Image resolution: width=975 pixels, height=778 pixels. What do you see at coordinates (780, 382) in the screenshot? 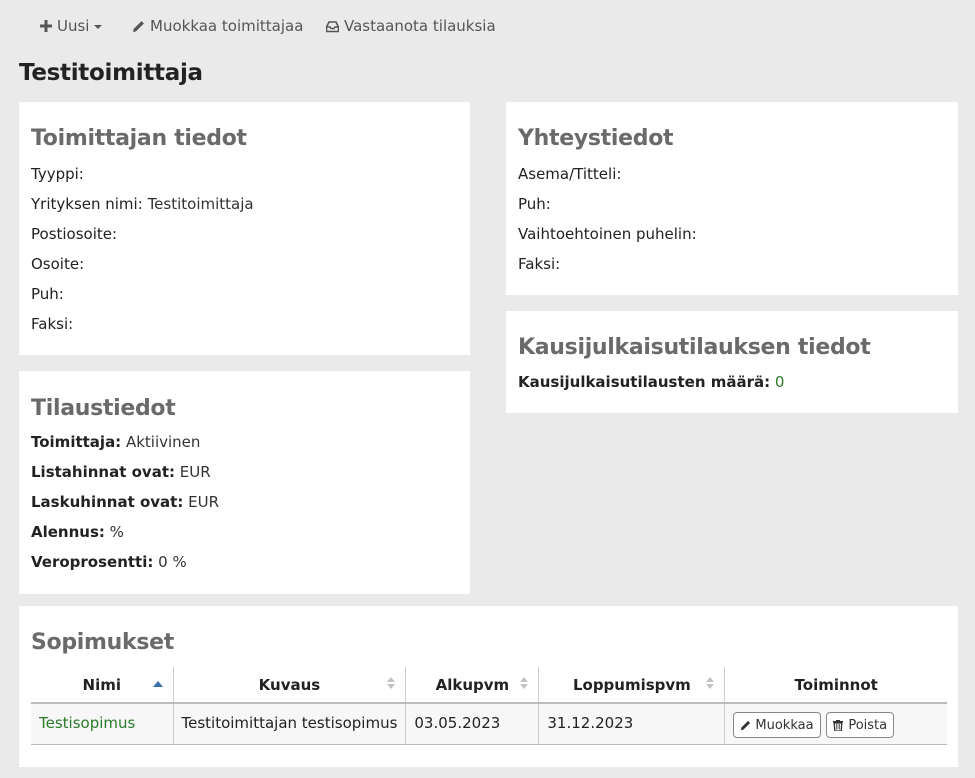
I see `serials-count-link: 0` at bounding box center [780, 382].